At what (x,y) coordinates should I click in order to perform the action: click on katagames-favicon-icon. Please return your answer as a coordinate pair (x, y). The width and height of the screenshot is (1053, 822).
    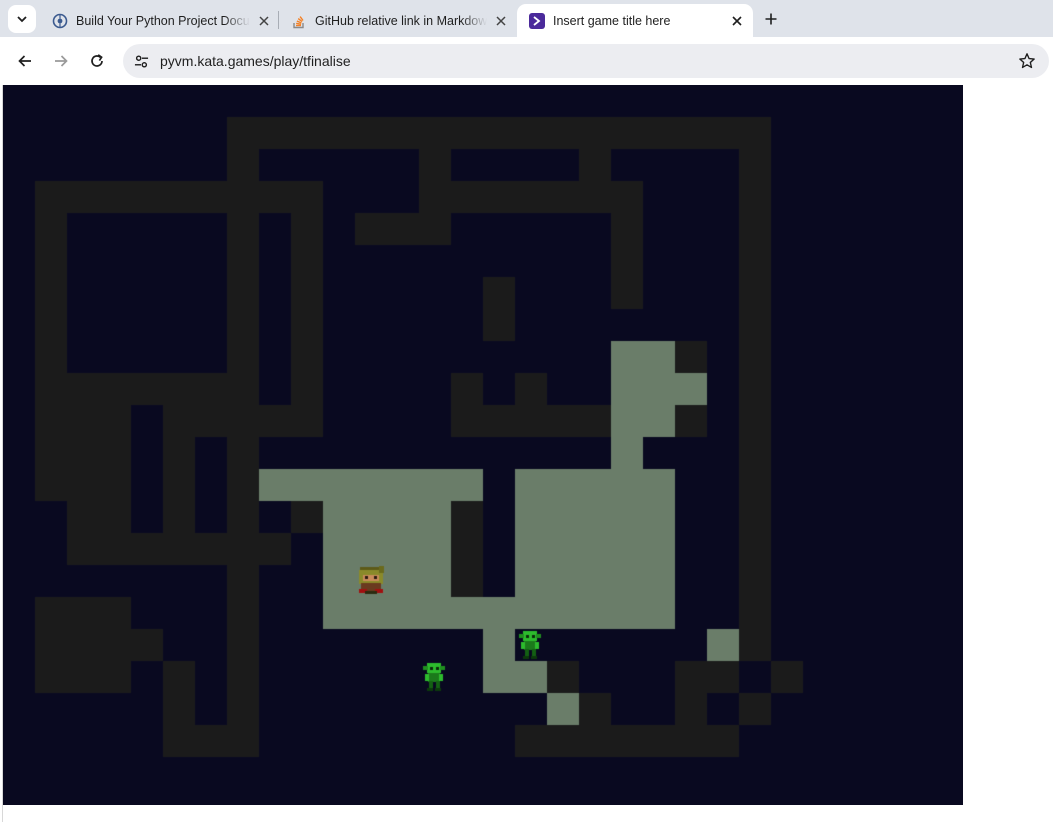
    Looking at the image, I should click on (537, 20).